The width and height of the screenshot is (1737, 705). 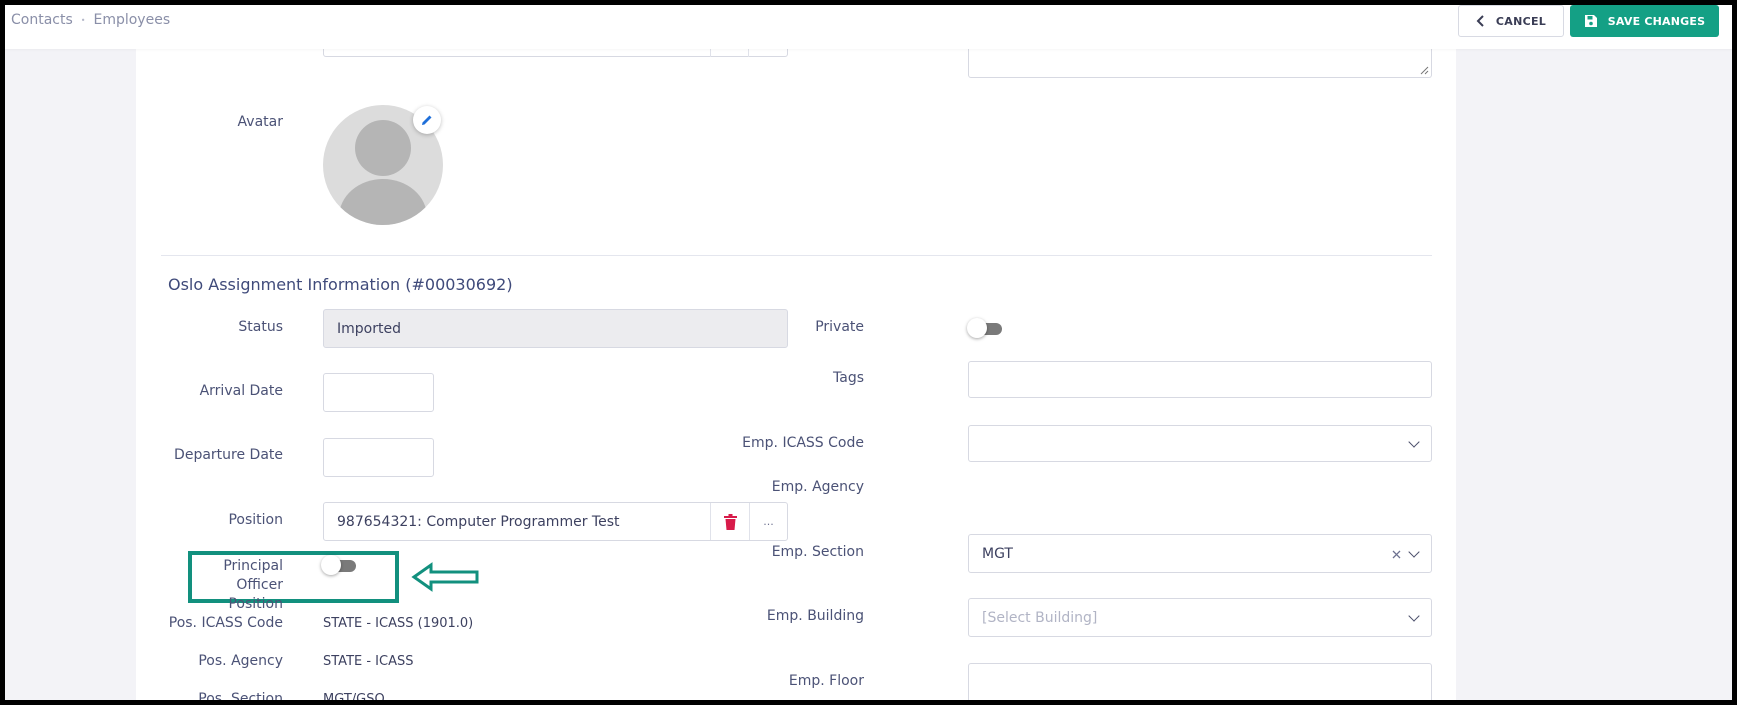 What do you see at coordinates (815, 616) in the screenshot?
I see `emp-building-label: Emp. Building` at bounding box center [815, 616].